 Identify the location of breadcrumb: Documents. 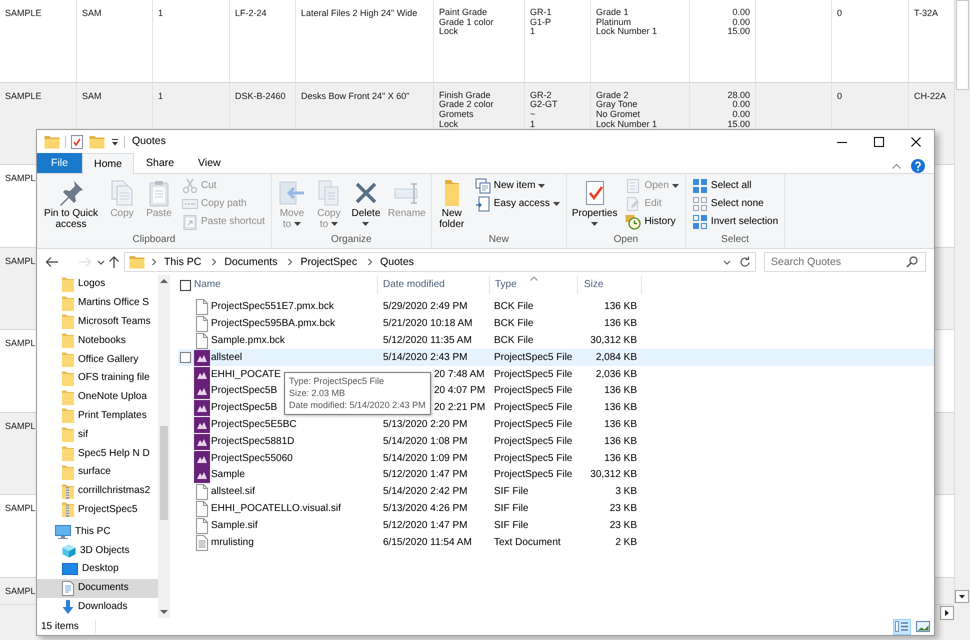
(251, 262).